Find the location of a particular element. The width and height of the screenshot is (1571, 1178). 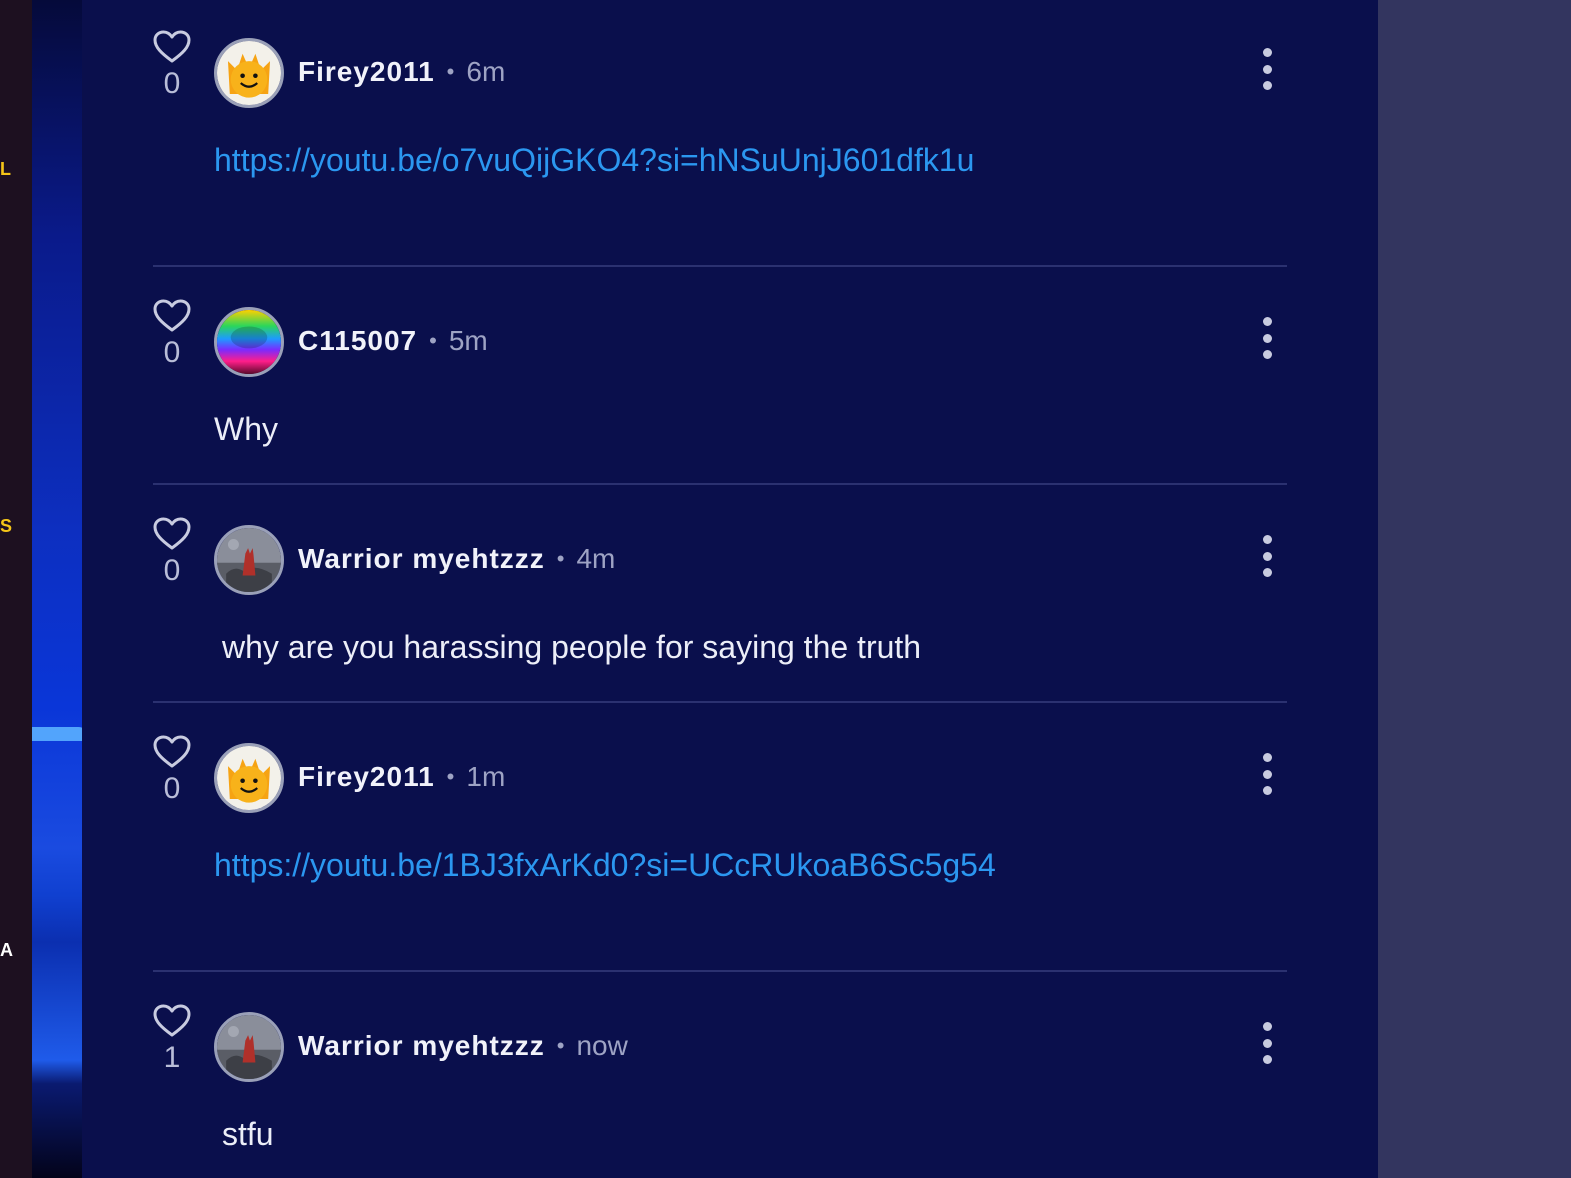

comment-meta: Firey2011 • 6m is located at coordinates (401, 72).